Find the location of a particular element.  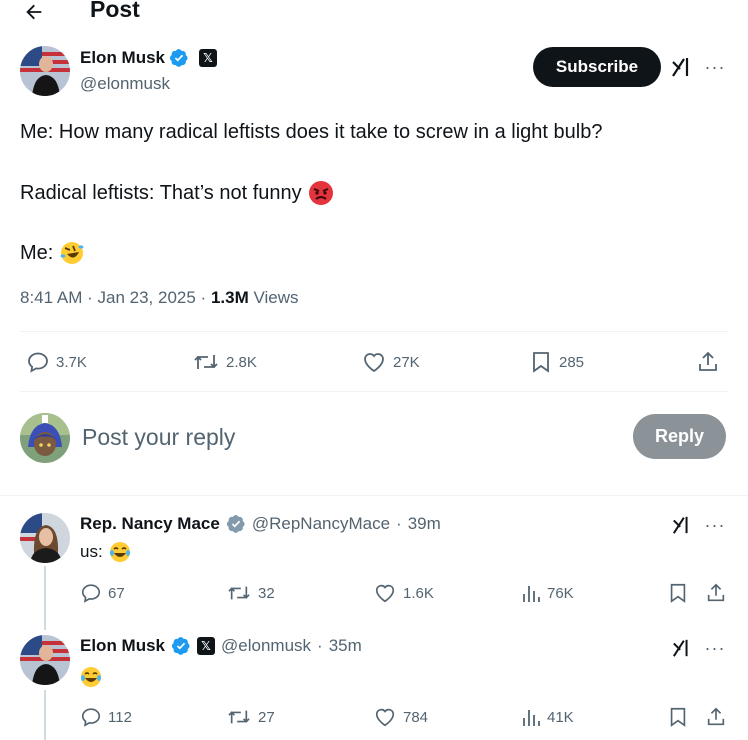

like-action: 1.6K is located at coordinates (403, 593).